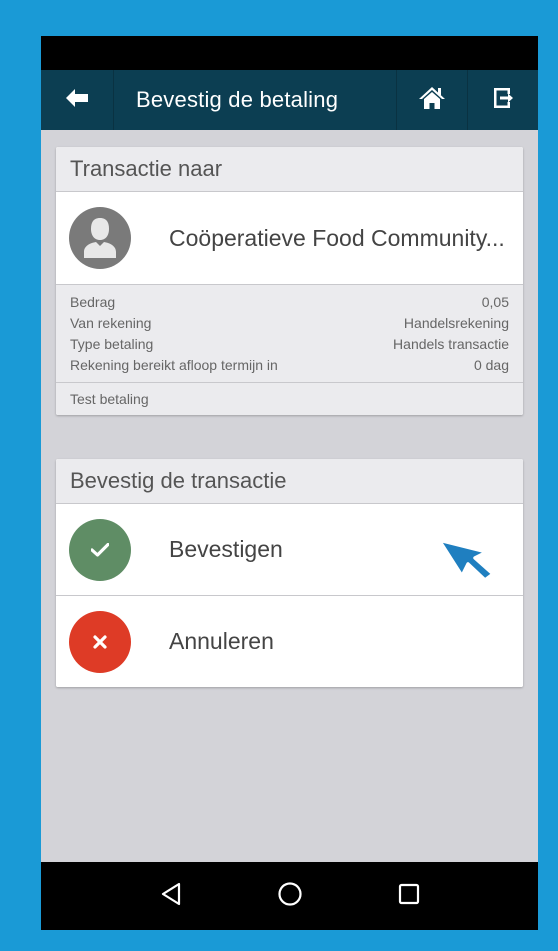  I want to click on app-bar: Bevestig de betaling, so click(289, 100).